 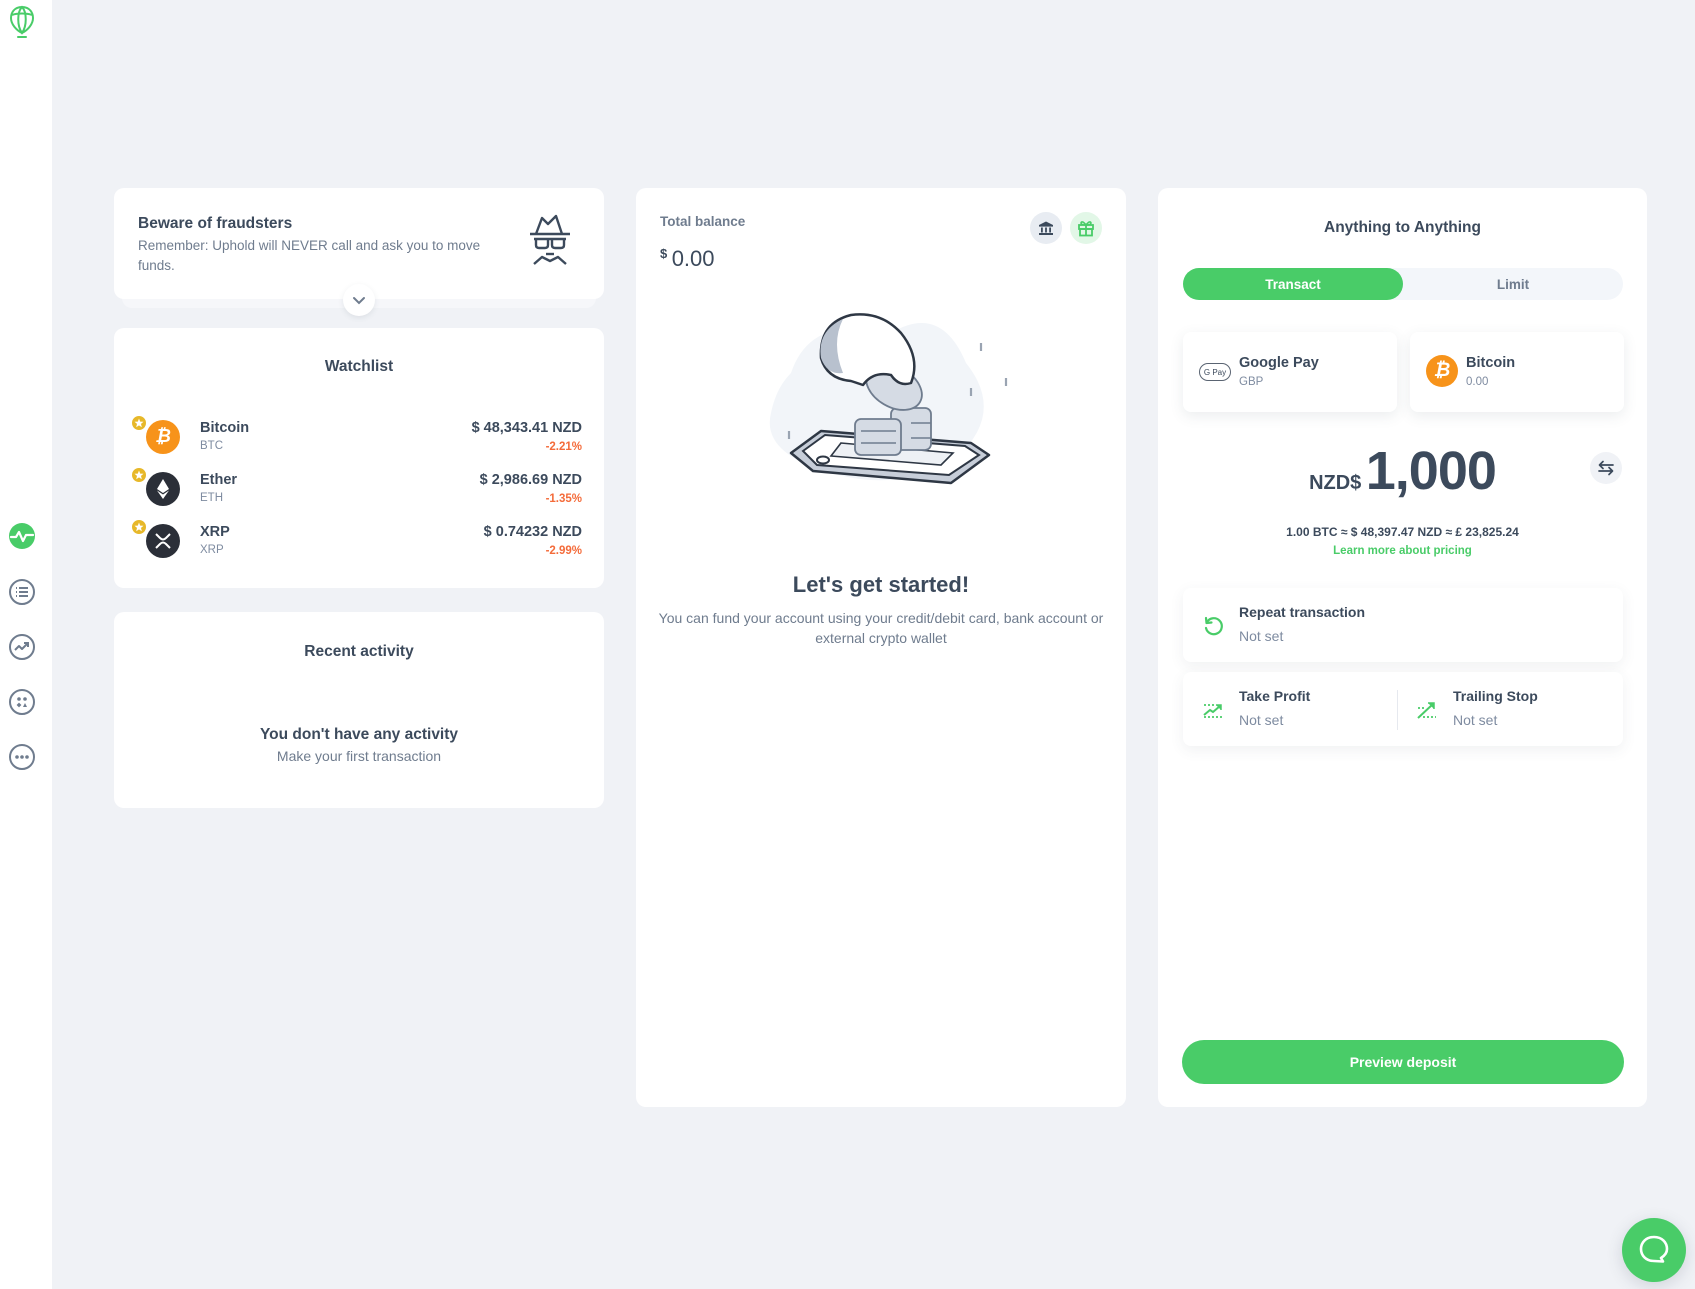 I want to click on from-name: Google Pay, so click(x=1279, y=363).